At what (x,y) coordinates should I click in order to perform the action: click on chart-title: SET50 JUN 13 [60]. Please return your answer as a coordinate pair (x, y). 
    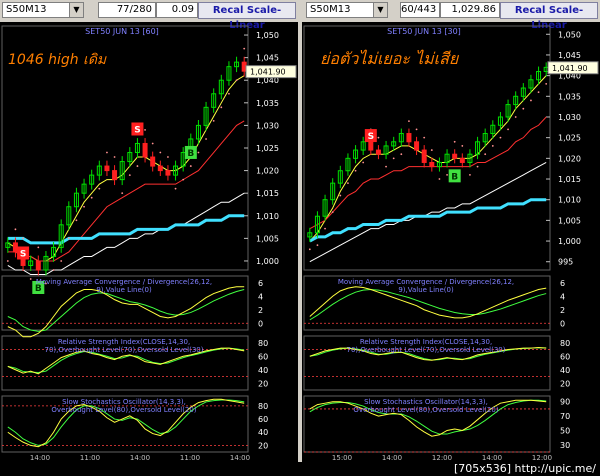
    Looking at the image, I should click on (122, 31).